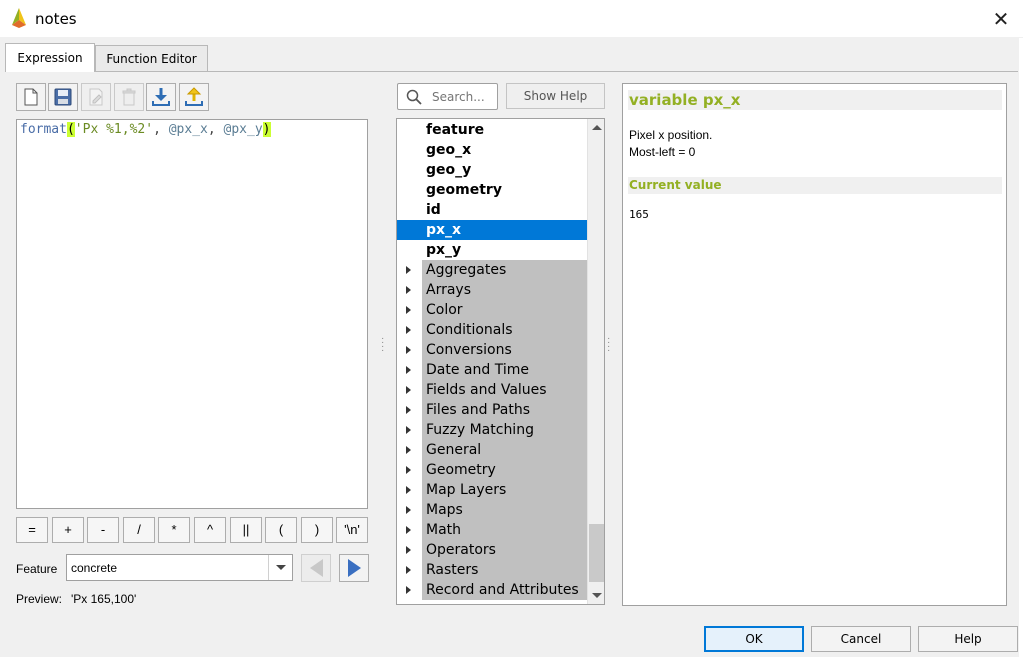 The image size is (1023, 657). I want to click on export-icon, so click(194, 96).